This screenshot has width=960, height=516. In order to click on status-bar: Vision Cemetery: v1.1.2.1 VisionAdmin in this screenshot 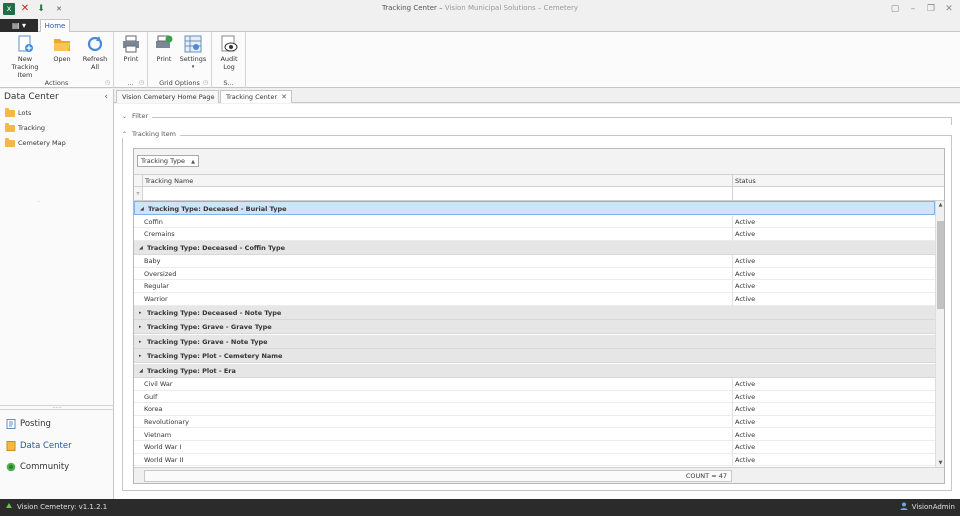, I will do `click(480, 507)`.